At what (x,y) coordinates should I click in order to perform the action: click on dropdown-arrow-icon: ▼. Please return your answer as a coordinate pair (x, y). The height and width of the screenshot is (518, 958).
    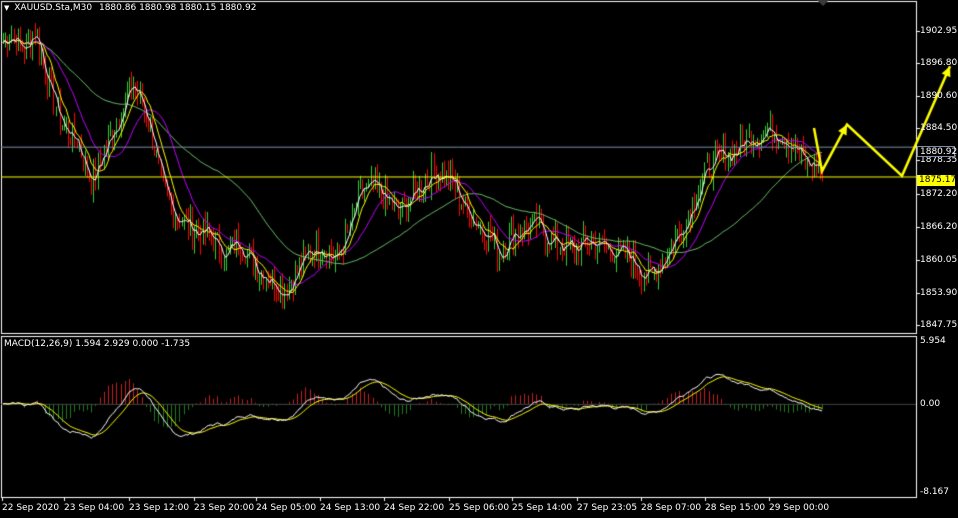
    Looking at the image, I should click on (6, 8).